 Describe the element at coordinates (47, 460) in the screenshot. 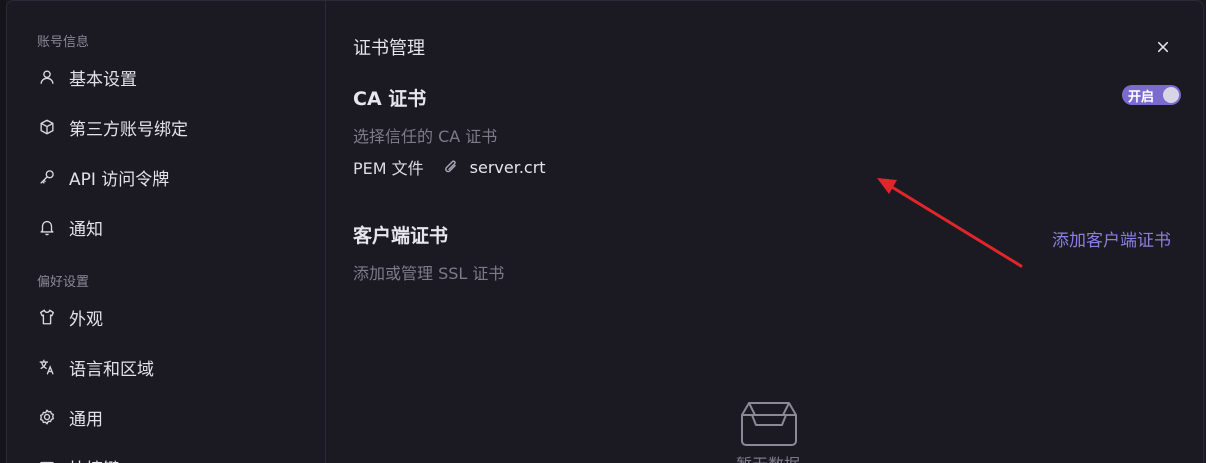

I see `keyboard-icon` at that location.